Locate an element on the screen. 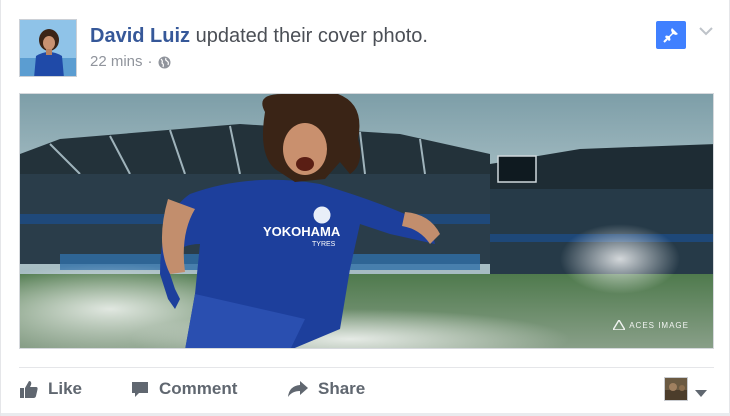  sponsor-text: YOKOHAMA is located at coordinates (302, 231).